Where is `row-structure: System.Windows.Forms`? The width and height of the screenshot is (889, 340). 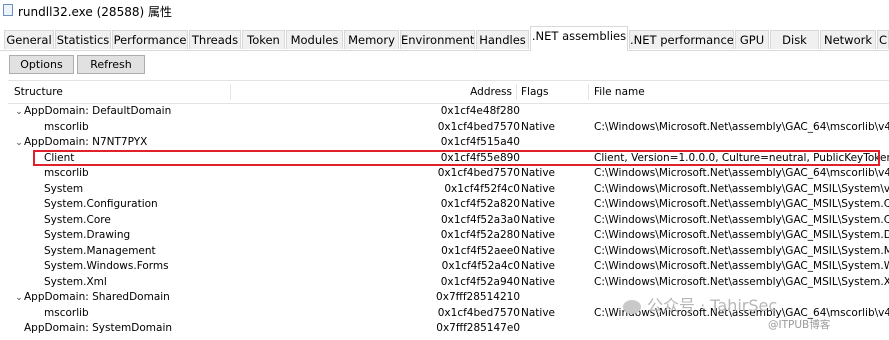 row-structure: System.Windows.Forms is located at coordinates (106, 266).